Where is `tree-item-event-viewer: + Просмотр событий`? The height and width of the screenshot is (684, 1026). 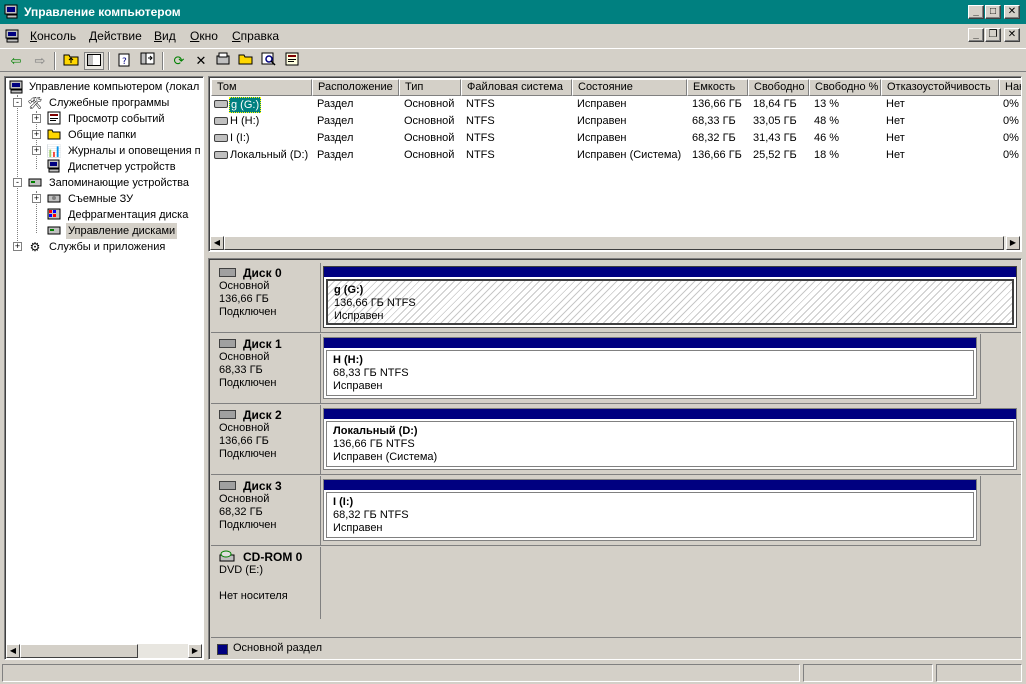 tree-item-event-viewer: + Просмотр событий is located at coordinates (103, 119).